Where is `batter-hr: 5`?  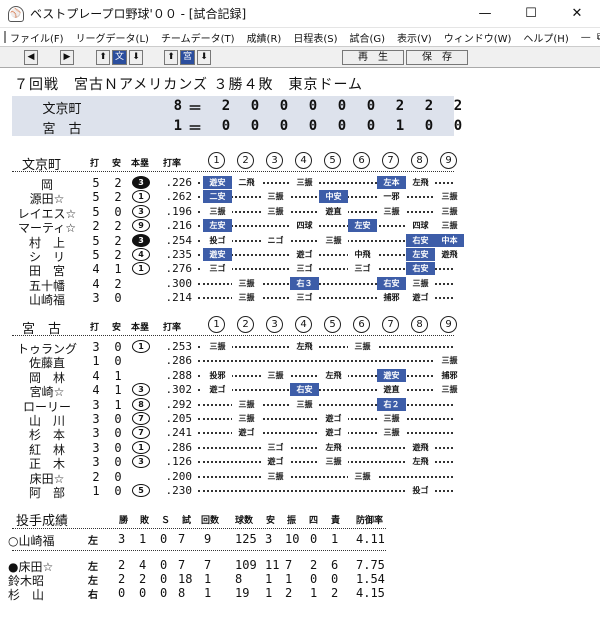
batter-hr: 5 is located at coordinates (141, 490).